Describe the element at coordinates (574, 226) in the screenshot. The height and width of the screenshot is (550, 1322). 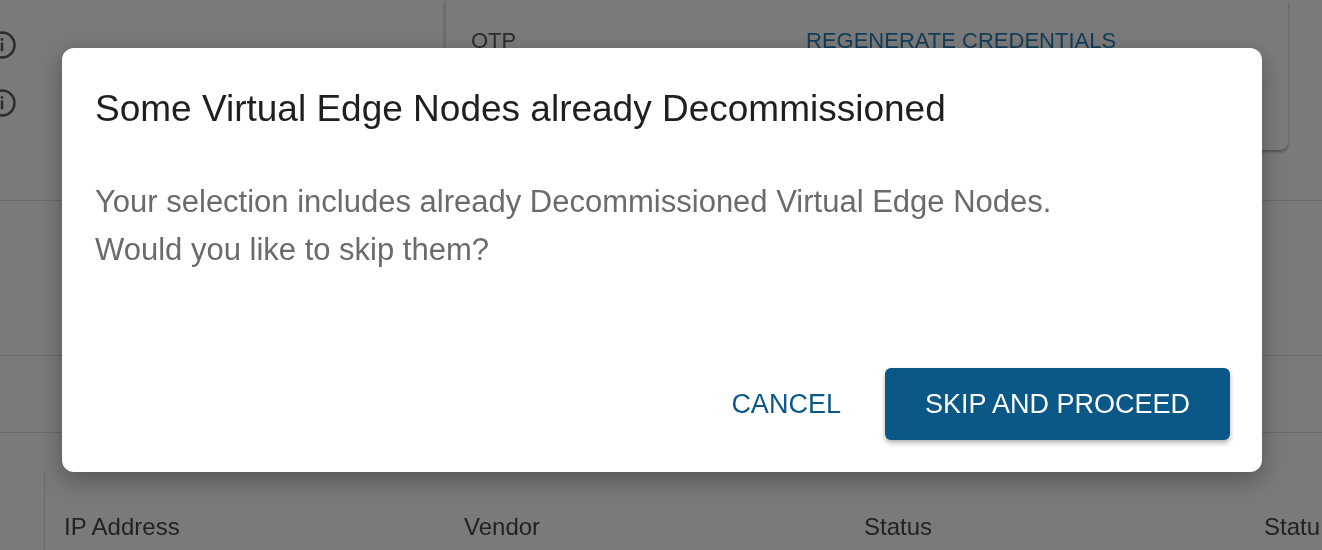
I see `dialog-message: Your selection includes already Decommissioned Virtual Edge Nodes. Would you like to skip them?` at that location.